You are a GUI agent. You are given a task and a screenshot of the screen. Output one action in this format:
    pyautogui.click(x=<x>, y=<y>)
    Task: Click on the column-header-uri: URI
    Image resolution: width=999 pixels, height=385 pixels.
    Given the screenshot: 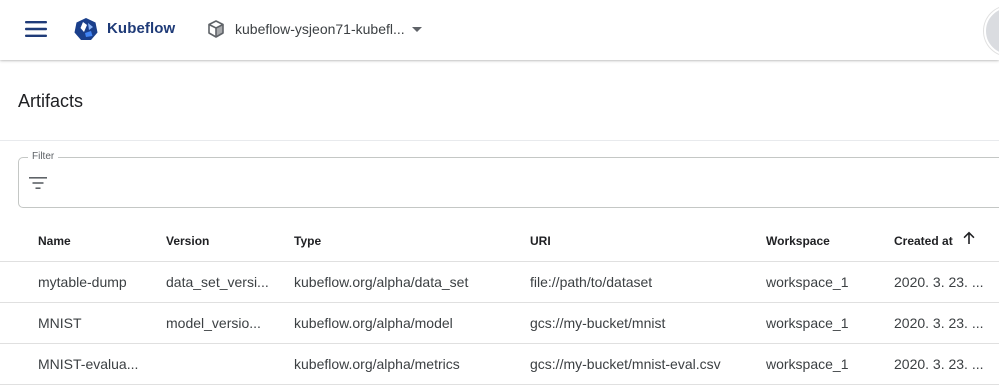 What is the action you would take?
    pyautogui.click(x=639, y=241)
    